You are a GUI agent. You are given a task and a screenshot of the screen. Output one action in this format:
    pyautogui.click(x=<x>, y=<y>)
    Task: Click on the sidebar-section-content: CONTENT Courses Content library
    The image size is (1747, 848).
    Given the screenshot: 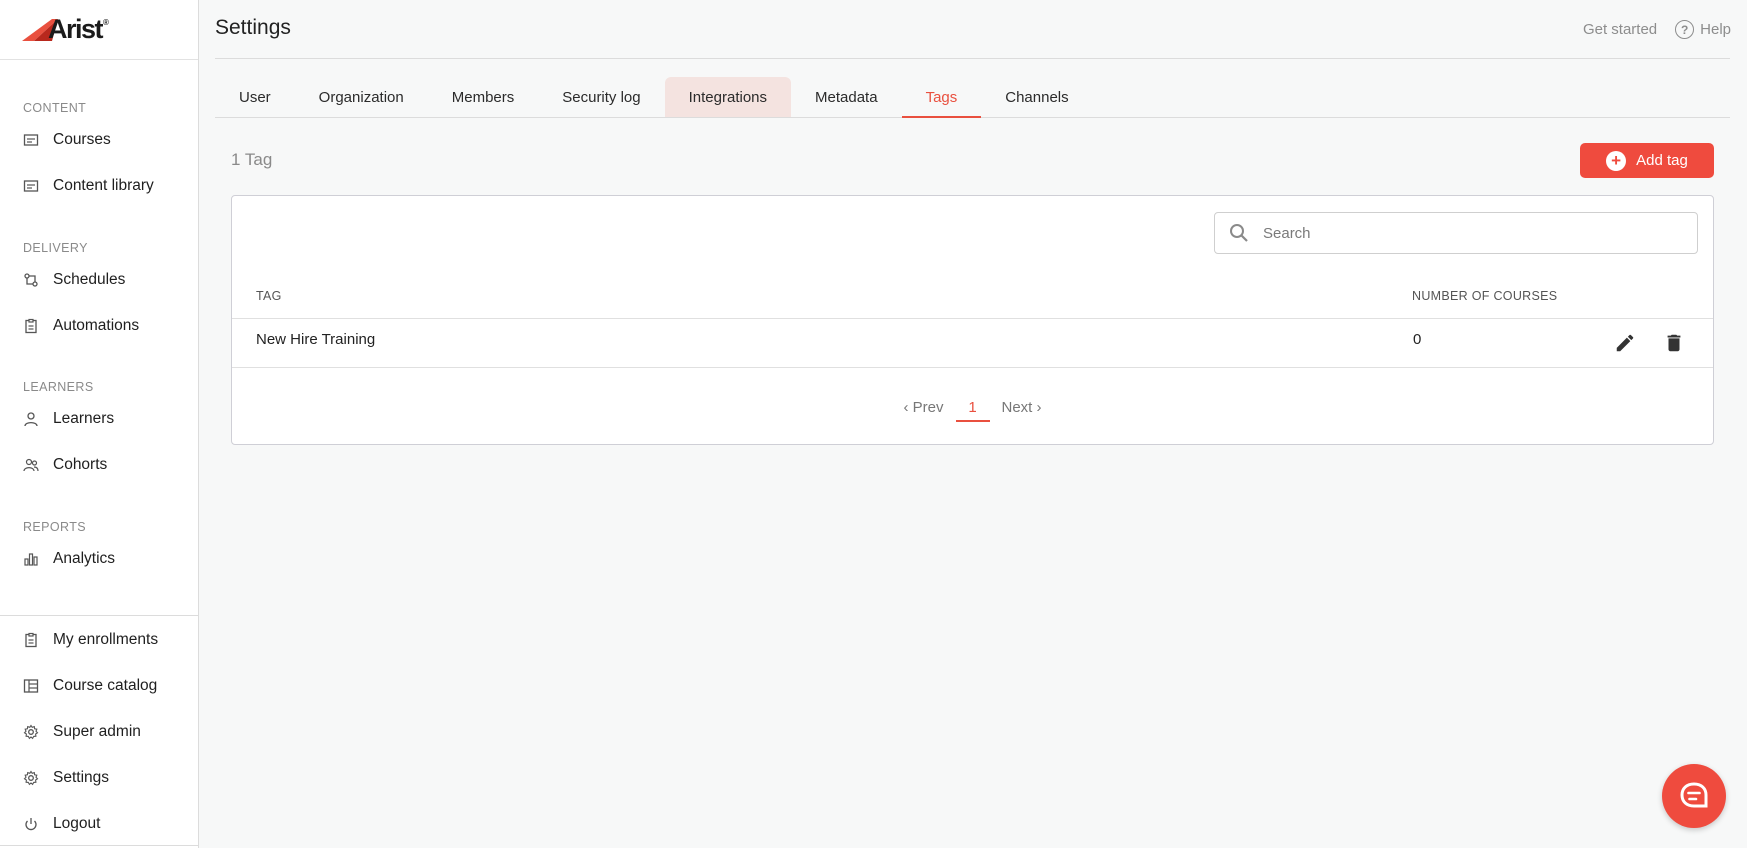 What is the action you would take?
    pyautogui.click(x=99, y=154)
    